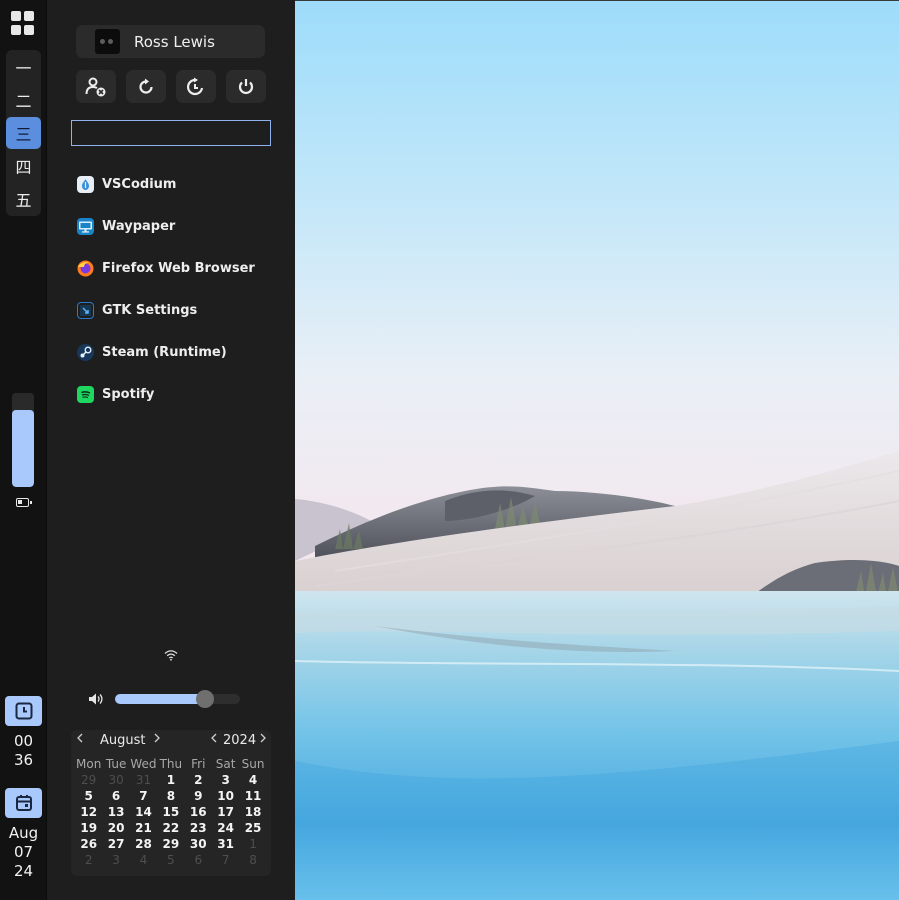 The height and width of the screenshot is (900, 899). I want to click on user-card: Ross Lewis, so click(170, 41).